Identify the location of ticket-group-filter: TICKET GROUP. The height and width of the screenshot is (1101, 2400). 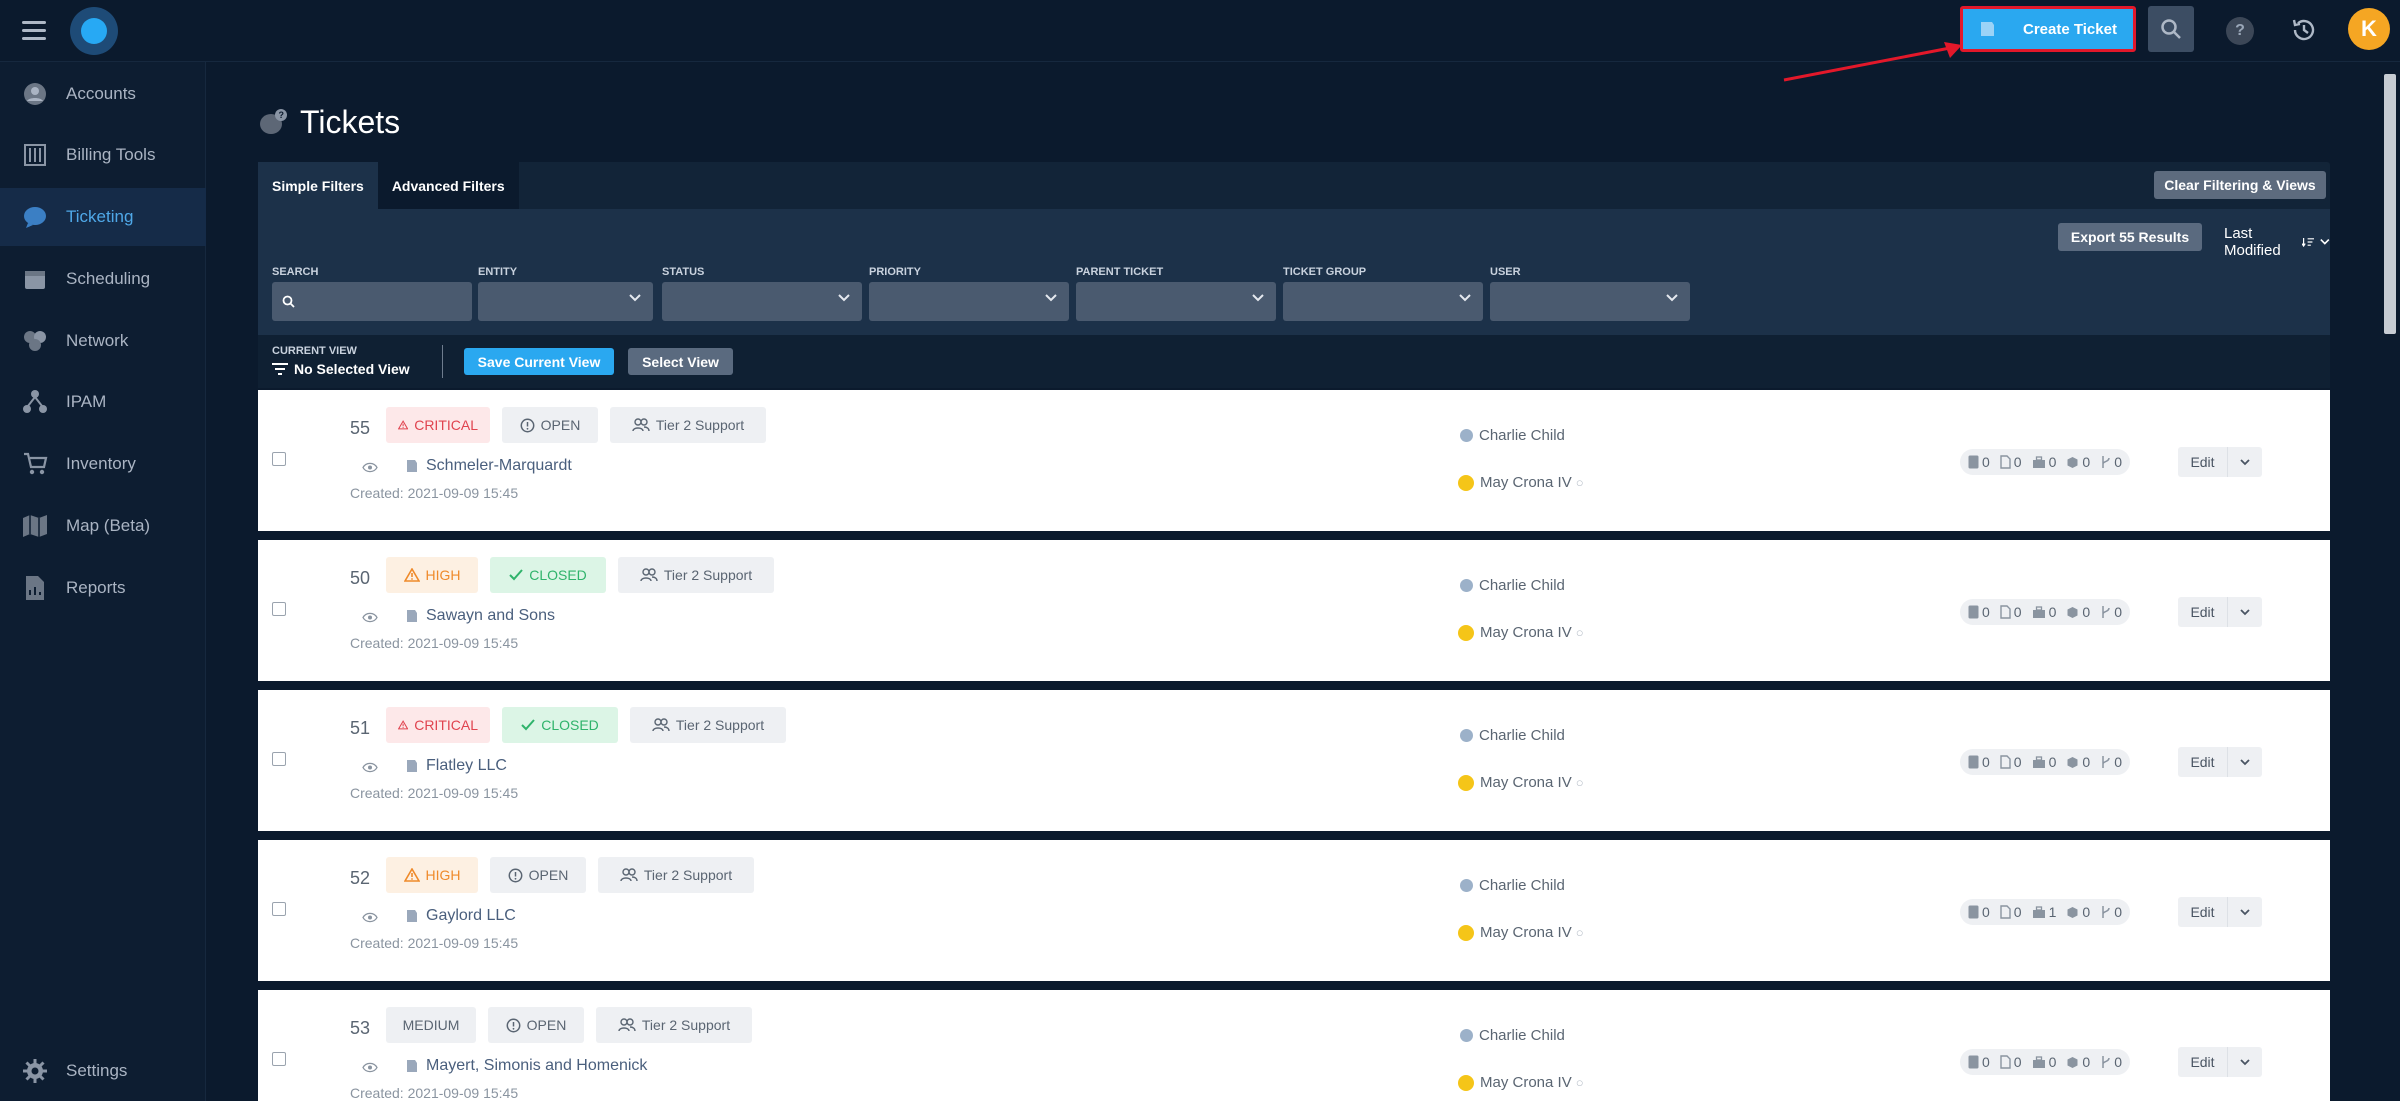
(1383, 293).